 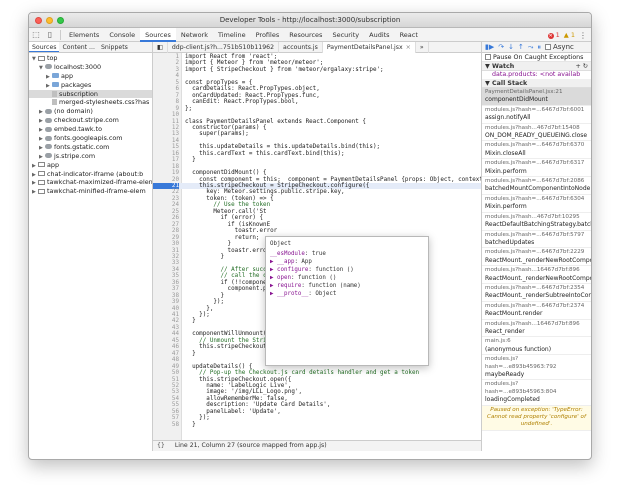 What do you see at coordinates (90, 156) in the screenshot?
I see `tree-item: ▶ js.stripe.com` at bounding box center [90, 156].